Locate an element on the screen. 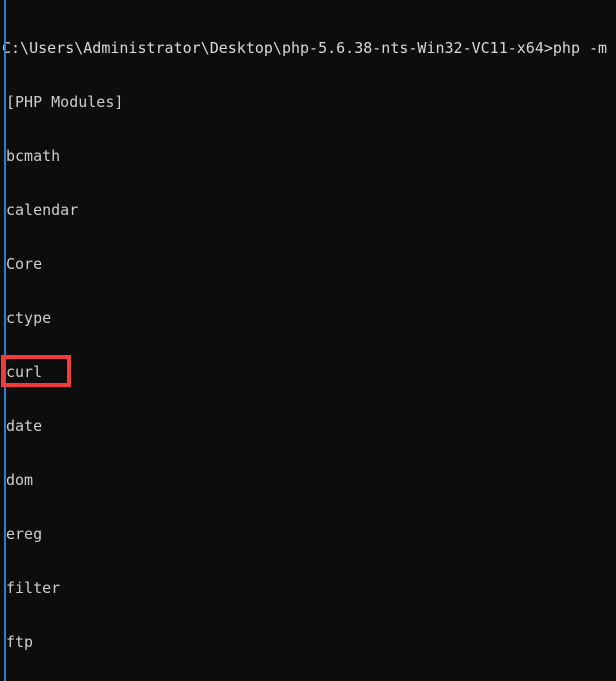  module-list-item: ereg is located at coordinates (24, 534).